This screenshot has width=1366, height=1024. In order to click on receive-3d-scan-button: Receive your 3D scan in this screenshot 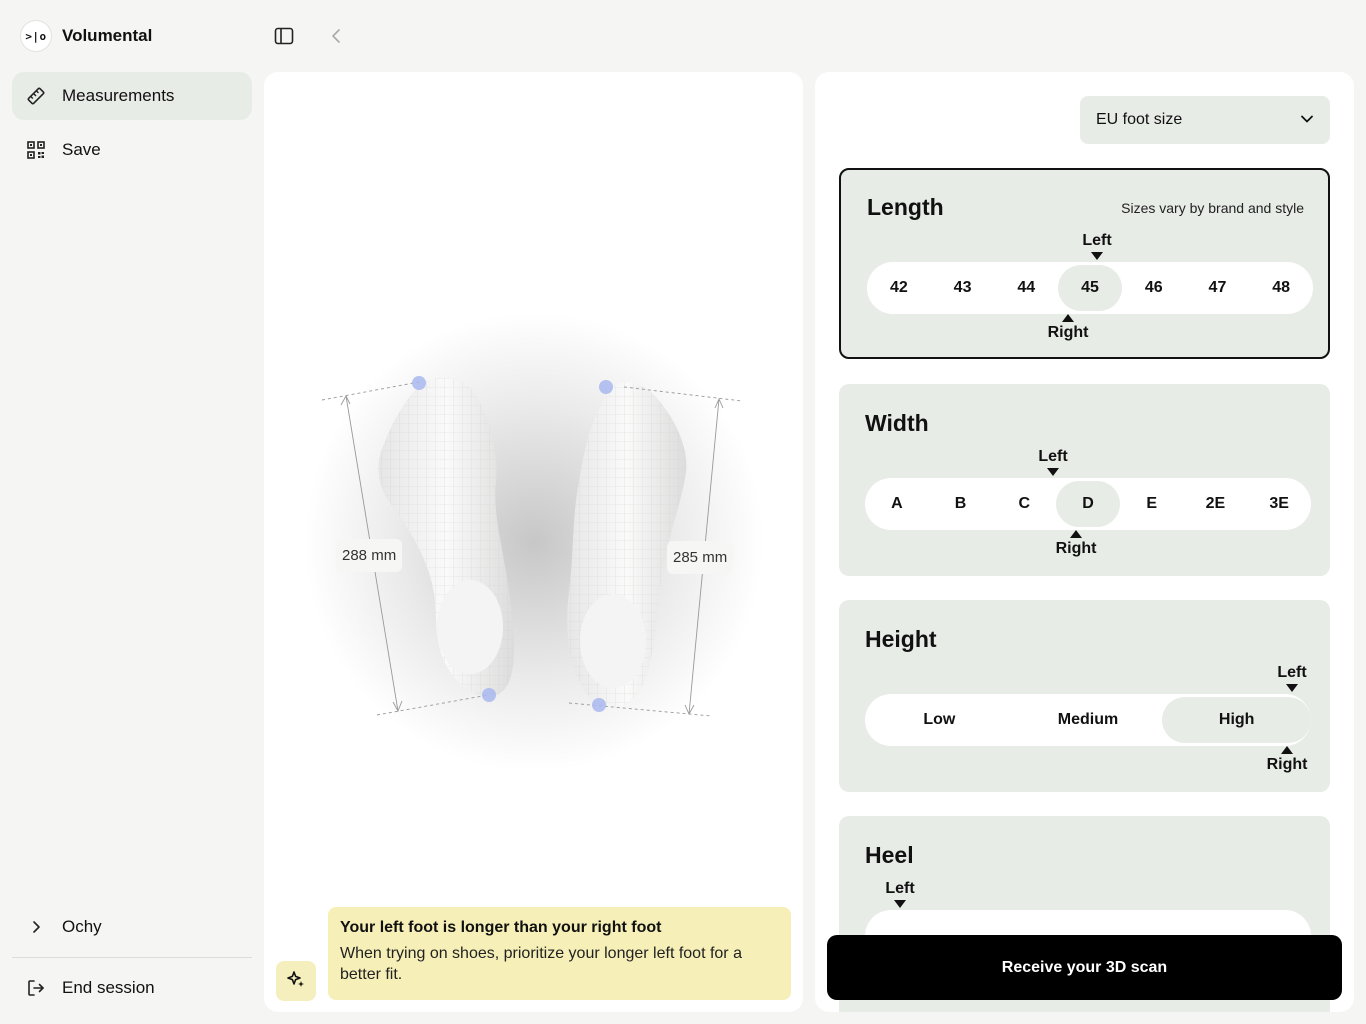, I will do `click(1084, 967)`.